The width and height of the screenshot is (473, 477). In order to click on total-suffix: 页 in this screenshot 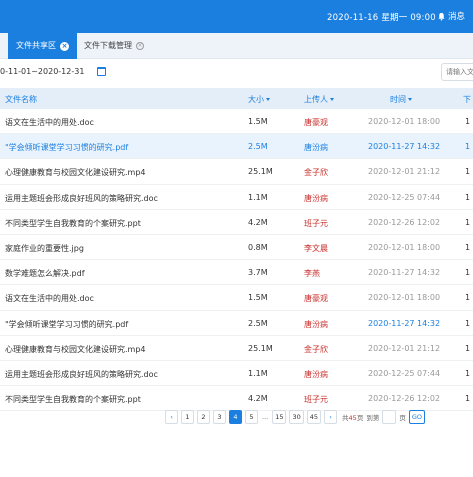, I will do `click(360, 418)`.